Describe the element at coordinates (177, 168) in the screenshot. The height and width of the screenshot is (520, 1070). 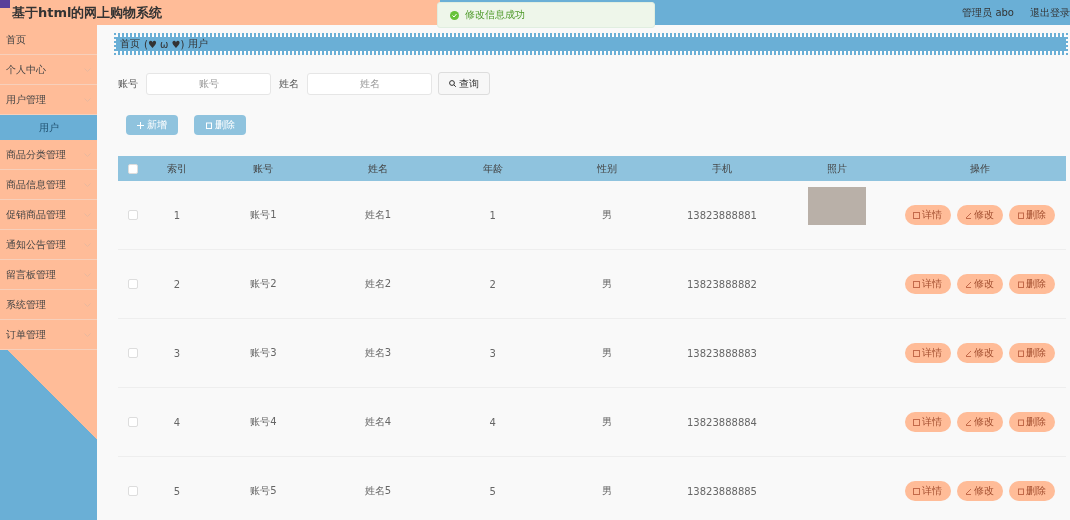
I see `column-header: 索引` at that location.